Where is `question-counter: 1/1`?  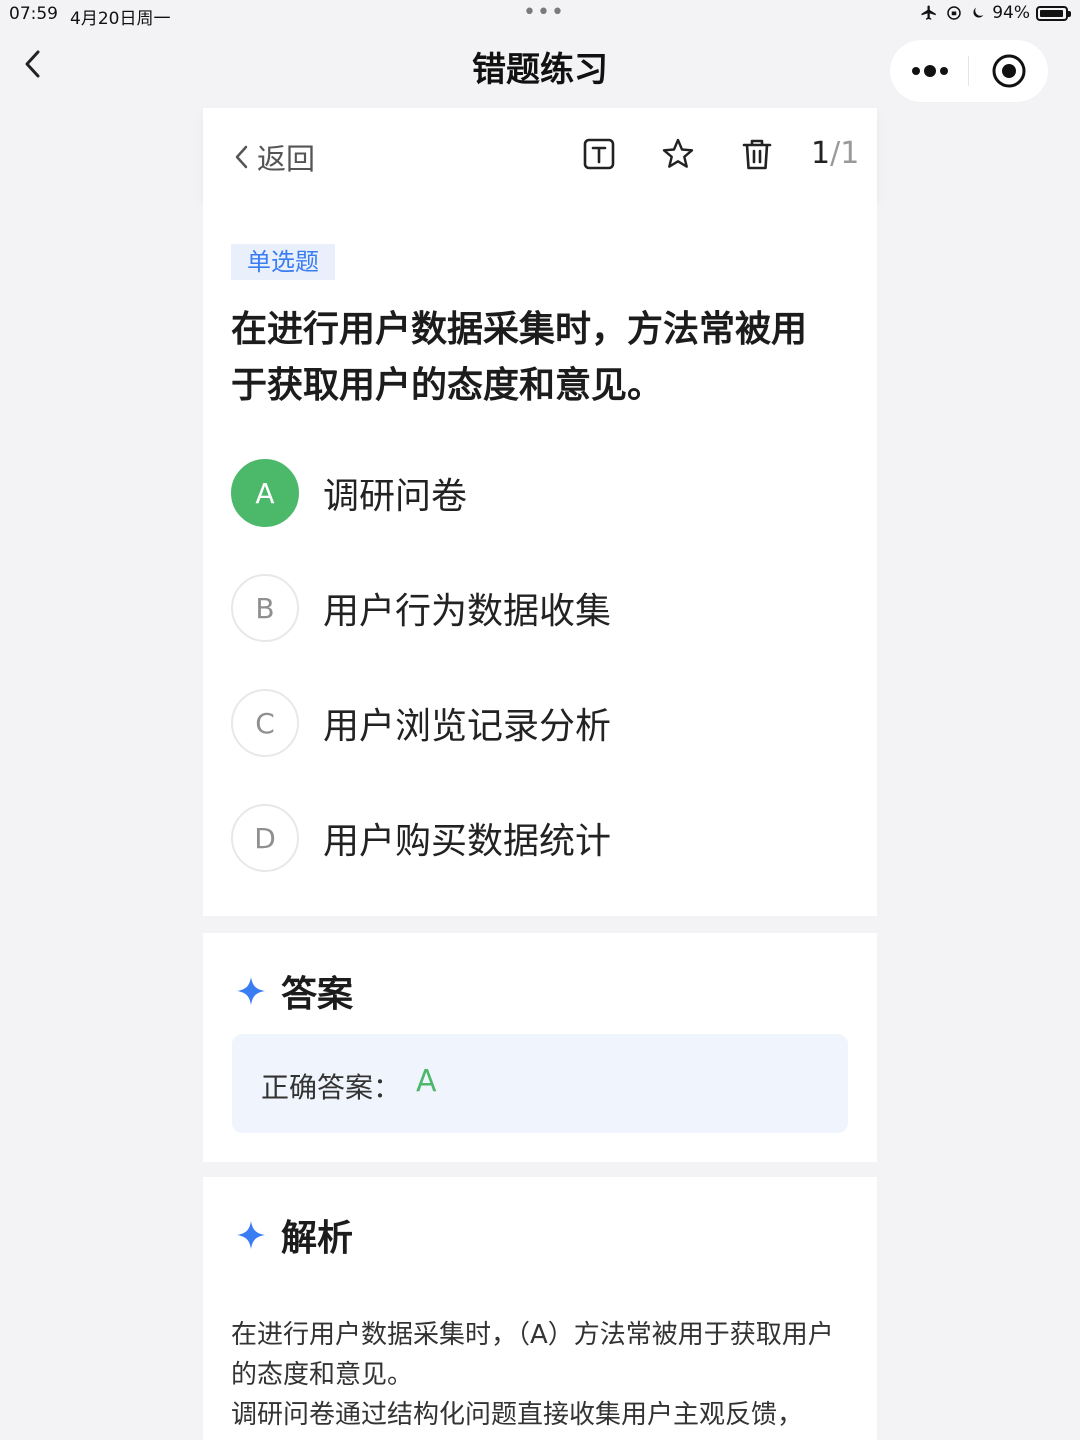 question-counter: 1/1 is located at coordinates (835, 153).